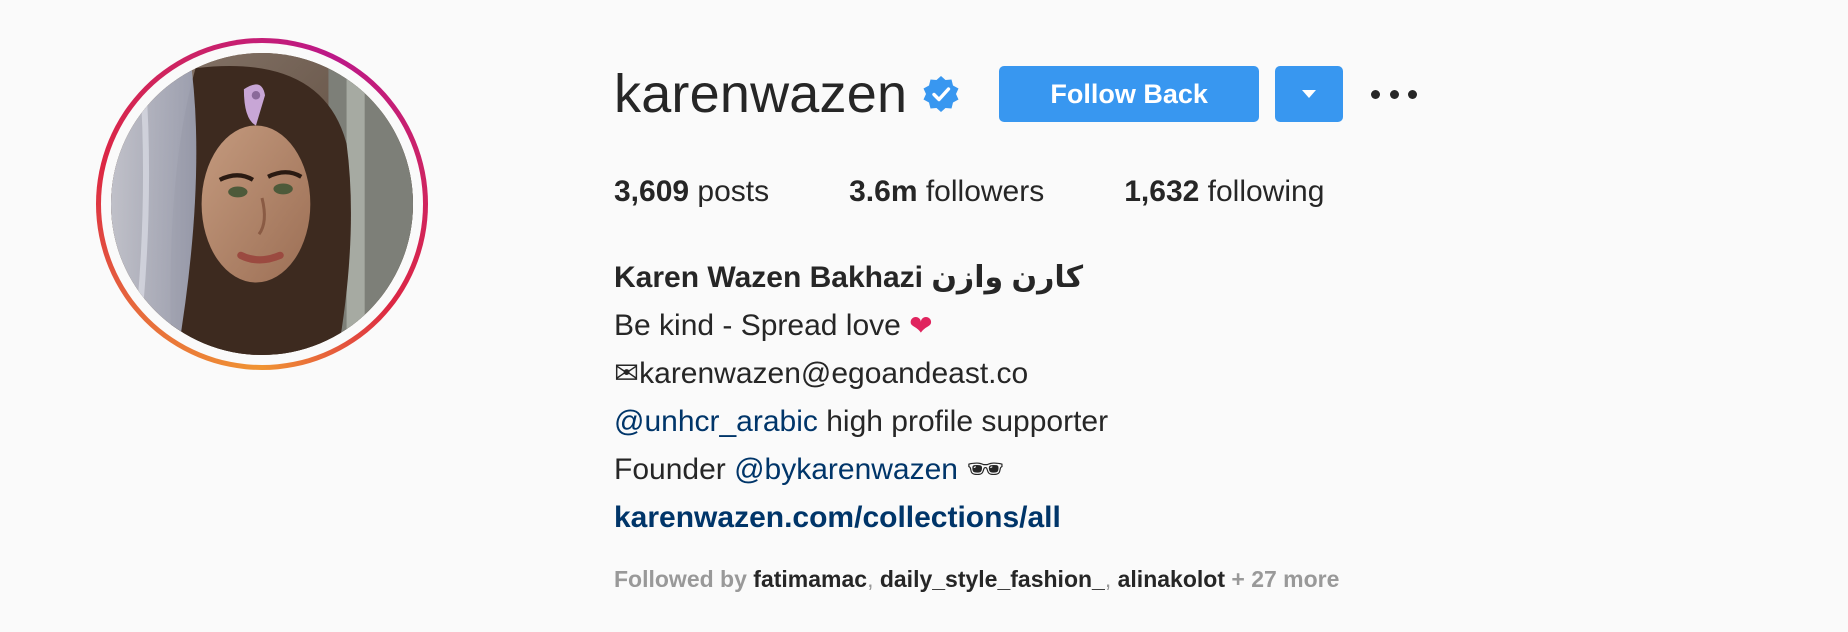 This screenshot has height=632, width=1848. Describe the element at coordinates (1171, 579) in the screenshot. I see `followed-by-user: alinakolot` at that location.